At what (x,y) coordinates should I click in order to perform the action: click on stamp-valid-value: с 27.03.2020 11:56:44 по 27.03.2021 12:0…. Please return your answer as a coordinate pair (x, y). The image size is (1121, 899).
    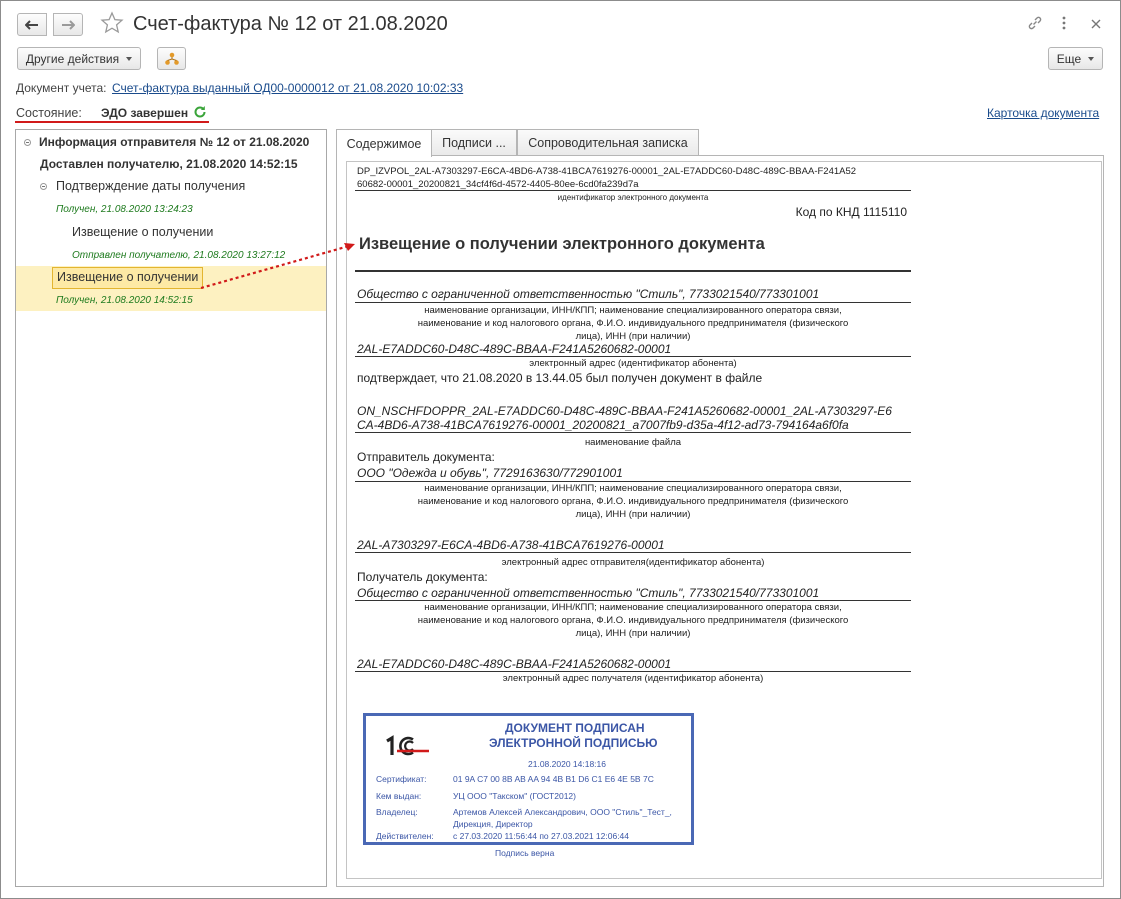
    Looking at the image, I should click on (541, 836).